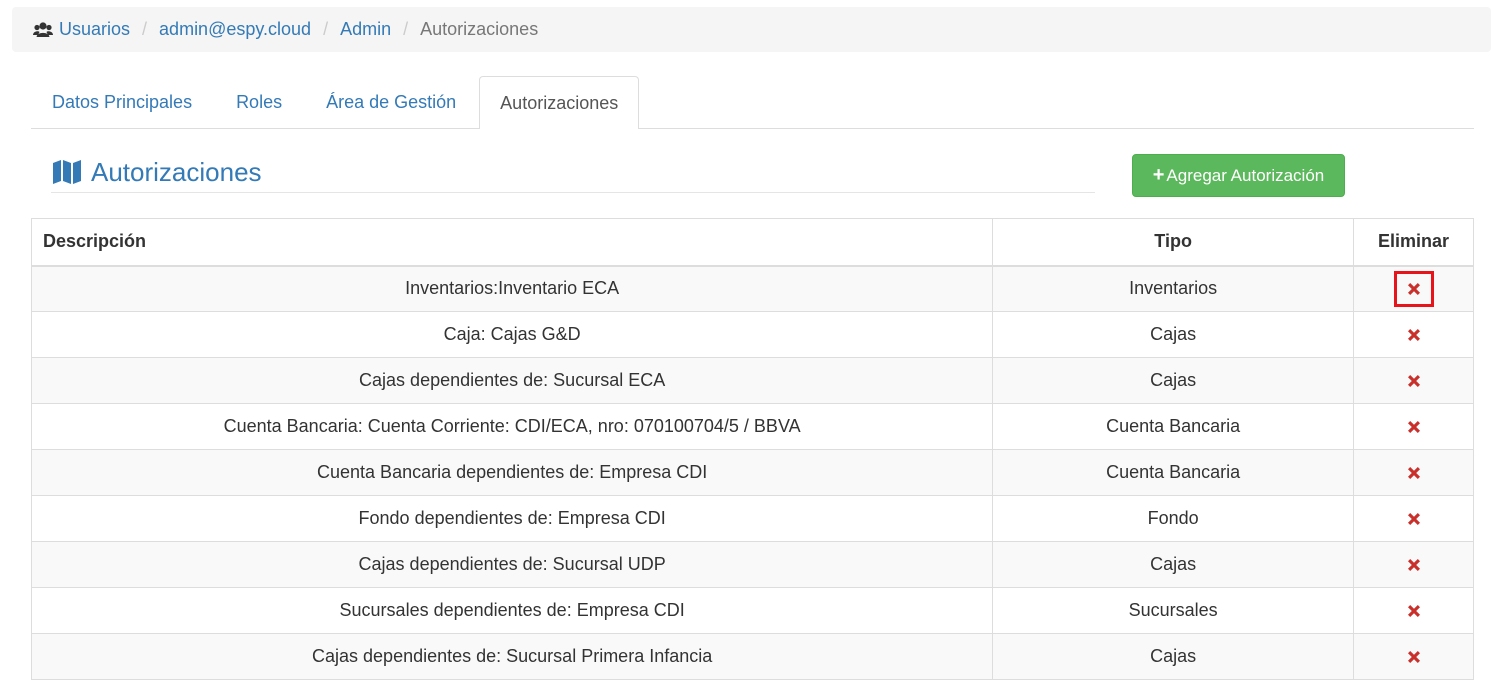  Describe the element at coordinates (512, 242) in the screenshot. I see `column-header-description: Descripción` at that location.